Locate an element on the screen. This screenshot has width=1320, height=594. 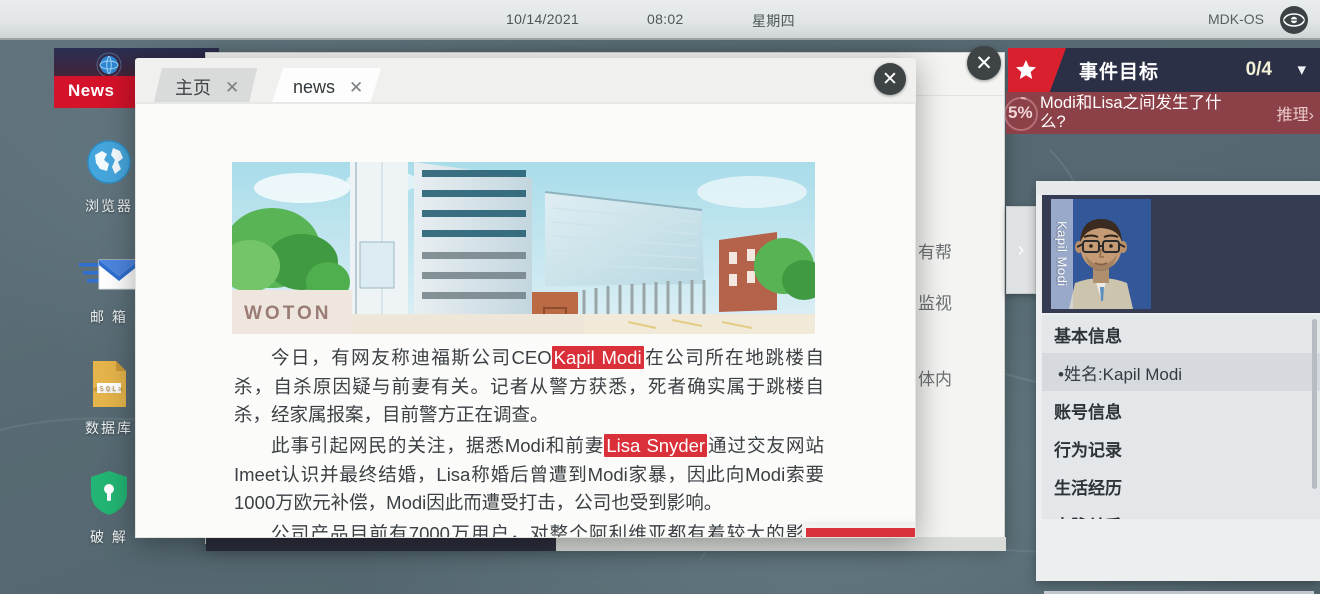
system-time: 08:02 is located at coordinates (665, 19).